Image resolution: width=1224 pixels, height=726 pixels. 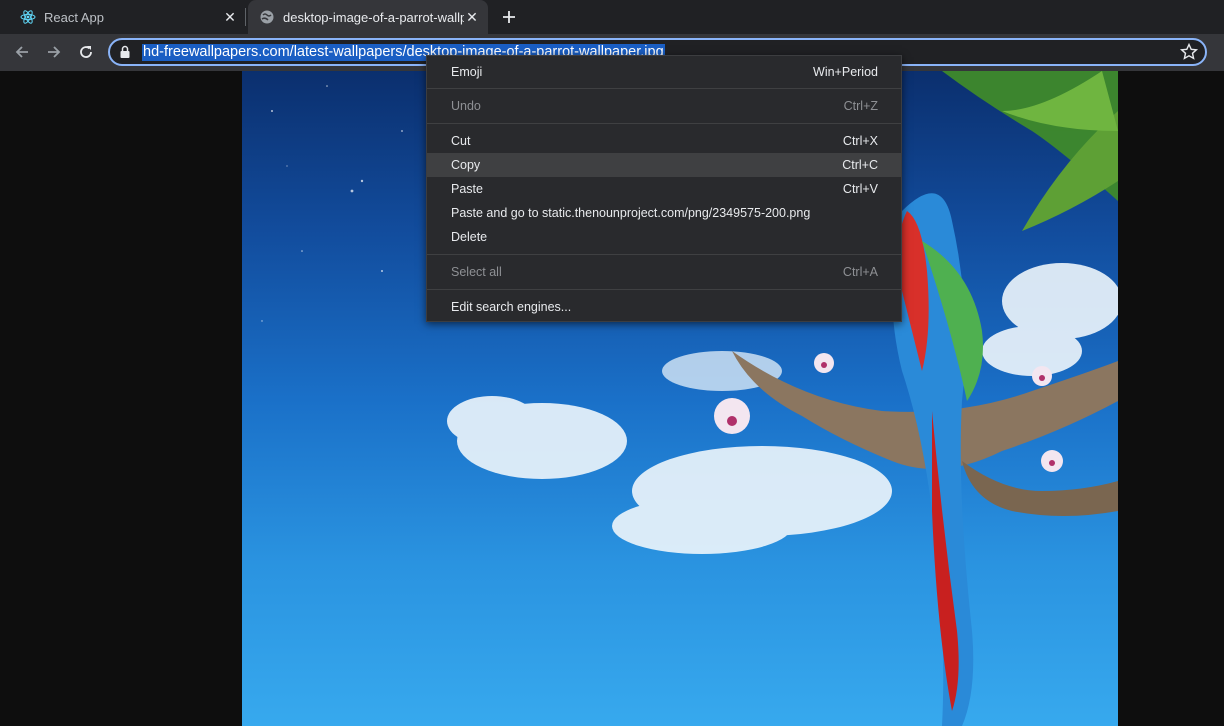 What do you see at coordinates (845, 72) in the screenshot?
I see `menu-item-shortcut: Win+Period` at bounding box center [845, 72].